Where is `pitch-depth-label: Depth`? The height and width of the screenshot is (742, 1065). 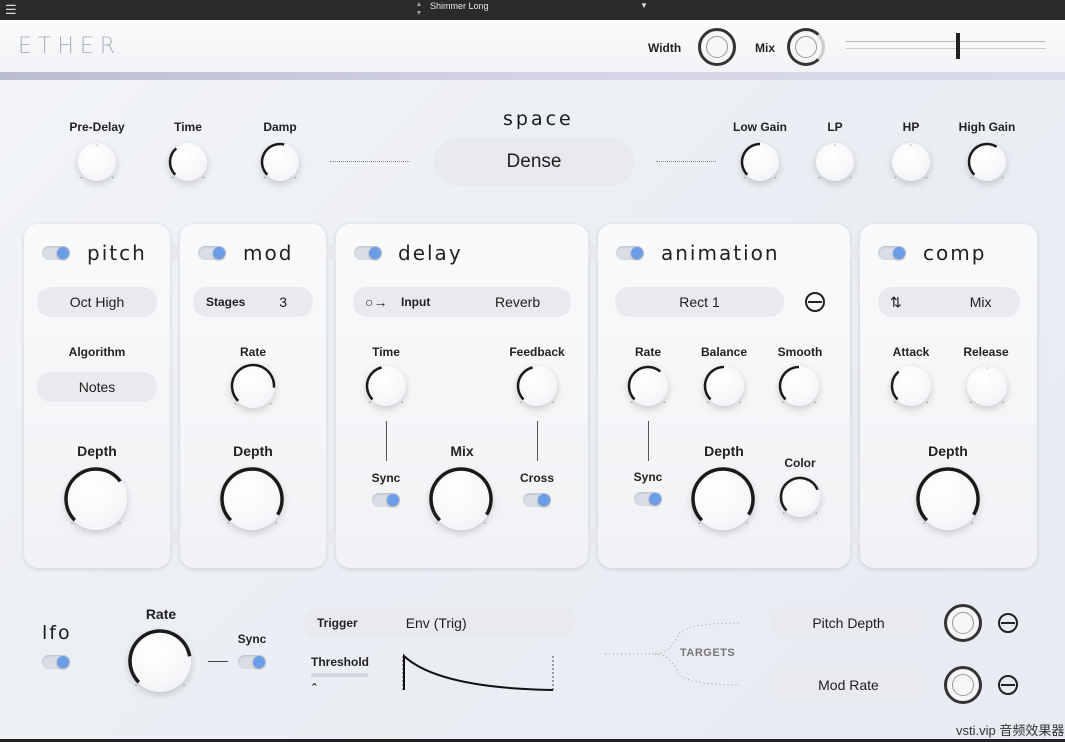 pitch-depth-label: Depth is located at coordinates (97, 451).